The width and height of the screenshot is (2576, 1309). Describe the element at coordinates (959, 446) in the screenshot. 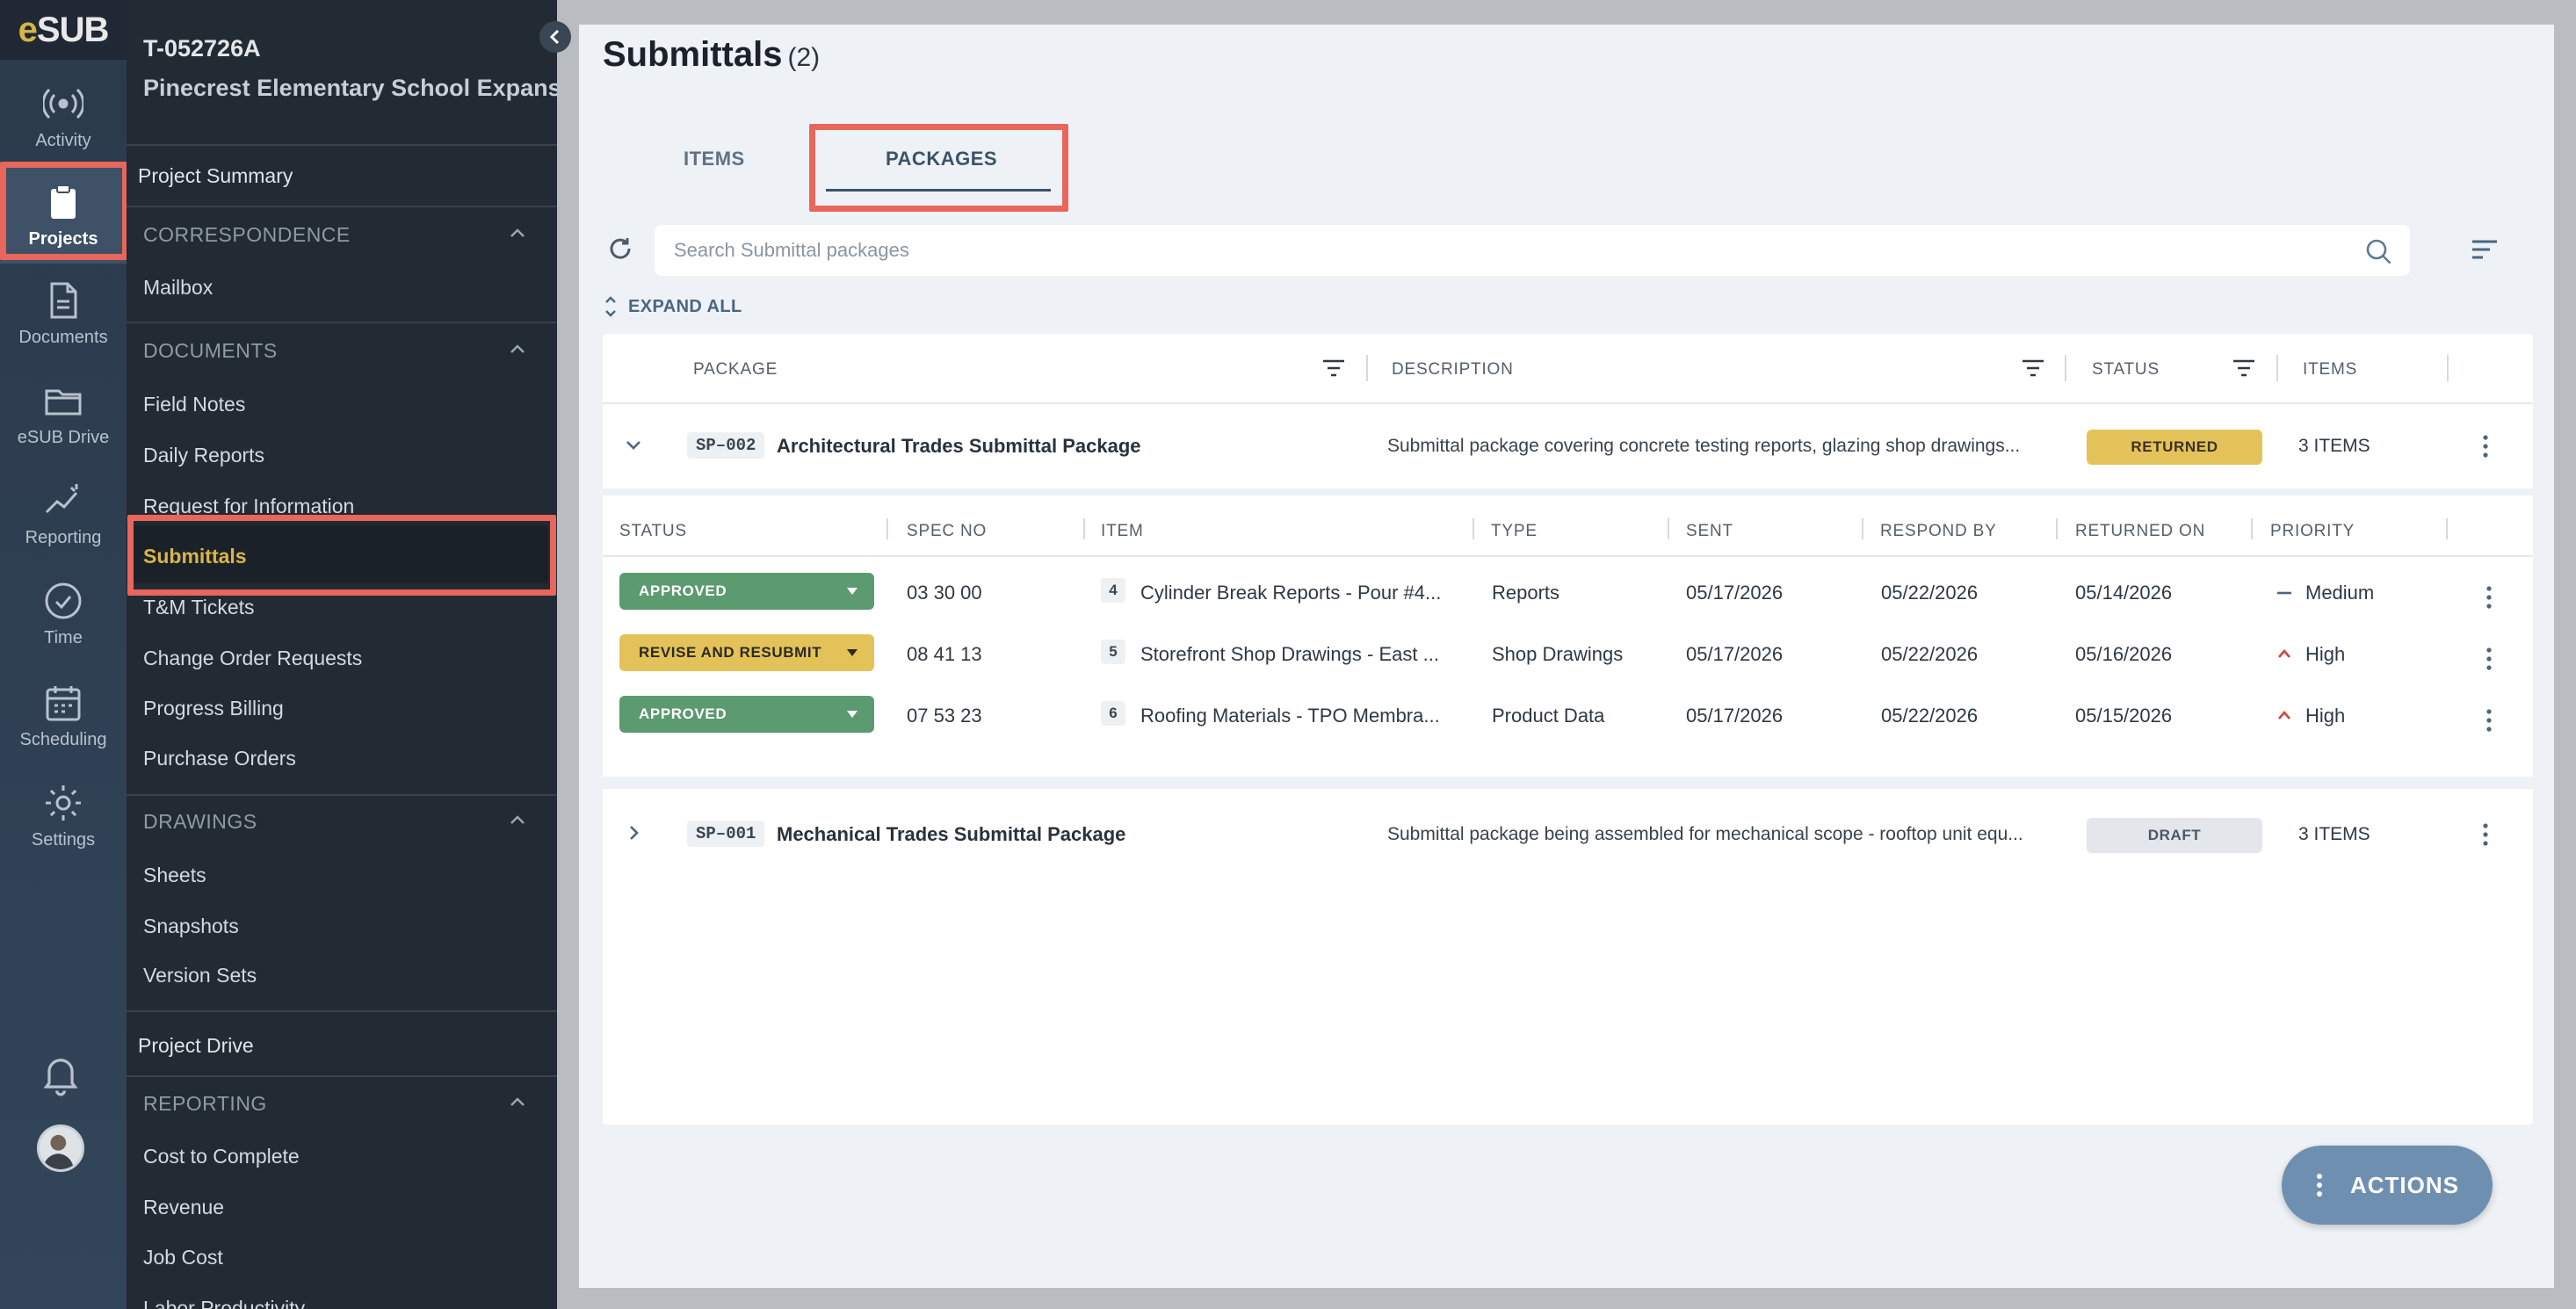

I see `package-name: Architectural Trades Submittal Package` at that location.